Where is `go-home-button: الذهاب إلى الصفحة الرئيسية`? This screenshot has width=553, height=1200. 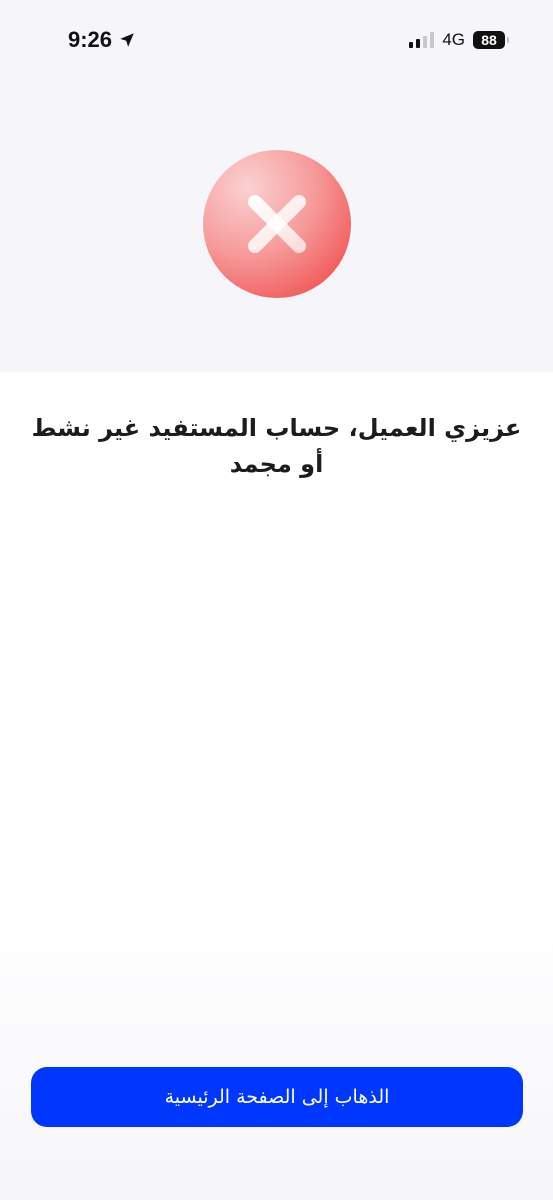
go-home-button: الذهاب إلى الصفحة الرئيسية is located at coordinates (277, 1097).